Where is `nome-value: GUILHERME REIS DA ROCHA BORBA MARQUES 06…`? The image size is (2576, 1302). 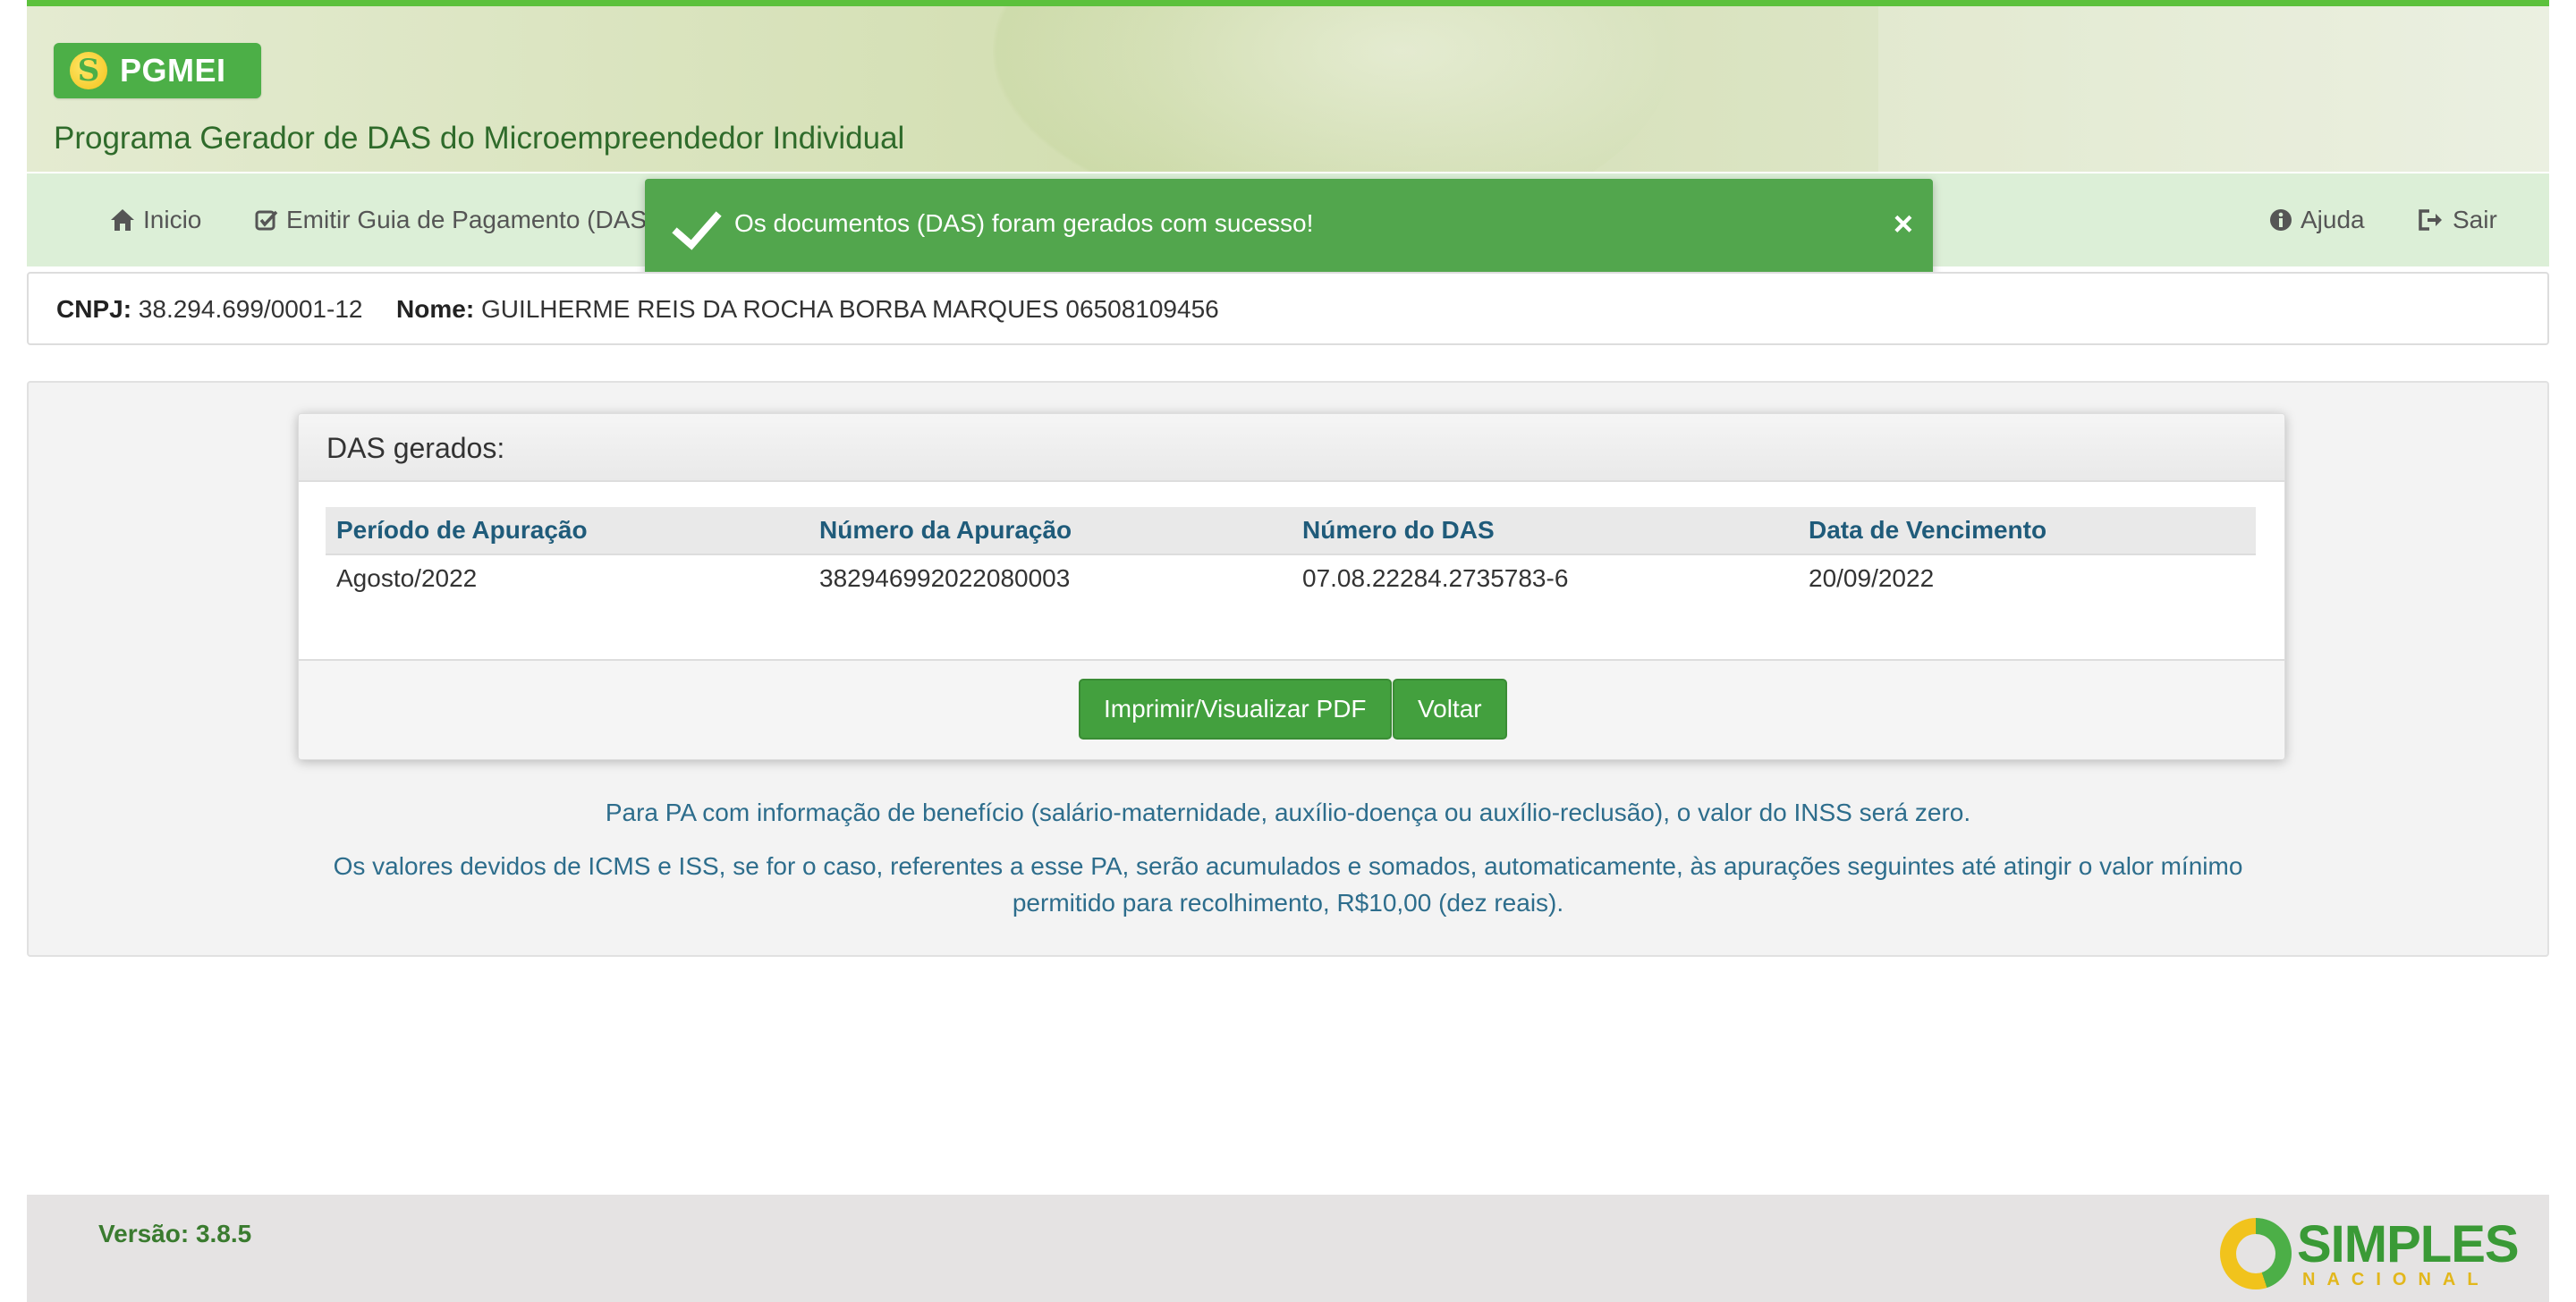 nome-value: GUILHERME REIS DA ROCHA BORBA MARQUES 06… is located at coordinates (849, 309).